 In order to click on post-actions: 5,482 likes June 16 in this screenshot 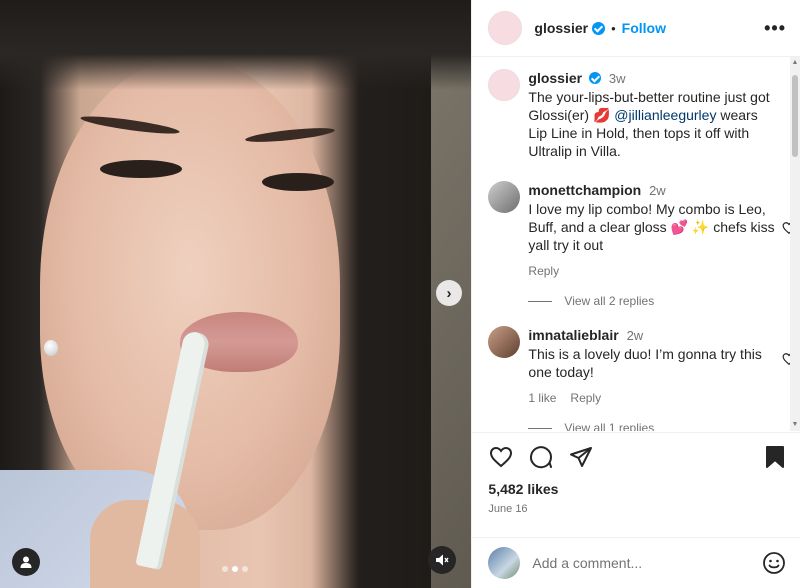, I will do `click(636, 473)`.